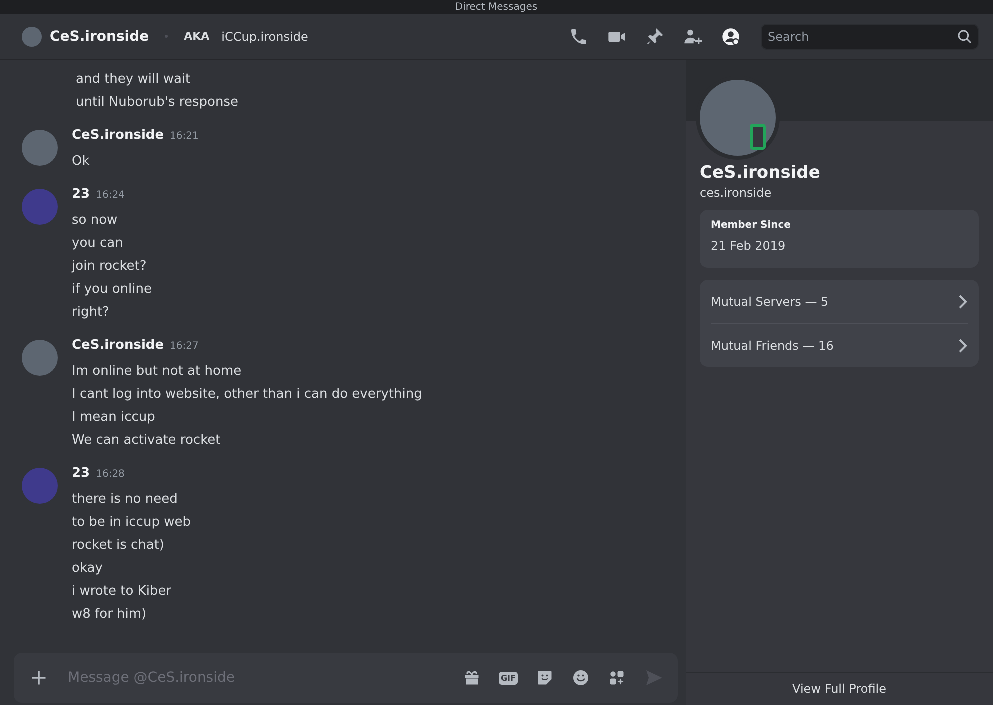 The image size is (993, 705). Describe the element at coordinates (247, 395) in the screenshot. I see `message-text: I cant log into website, other than i can do everything` at that location.